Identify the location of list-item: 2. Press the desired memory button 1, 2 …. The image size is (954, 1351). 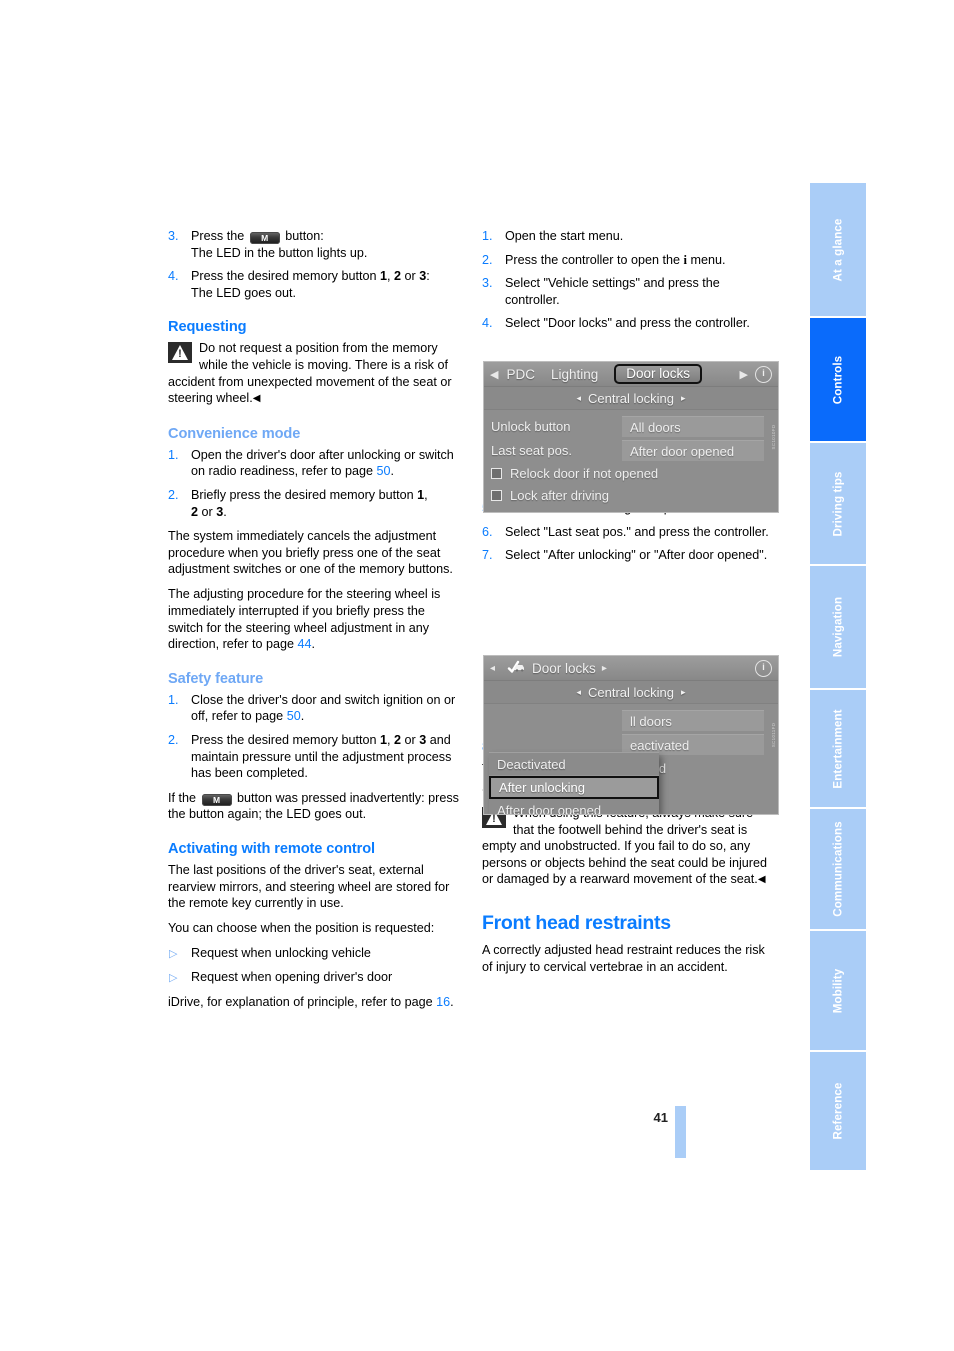
(314, 757).